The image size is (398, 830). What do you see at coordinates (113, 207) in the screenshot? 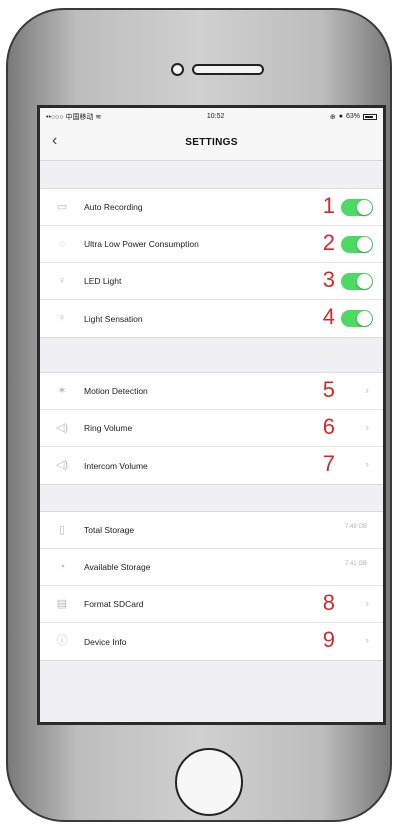
I see `setting-label: Auto Recording` at bounding box center [113, 207].